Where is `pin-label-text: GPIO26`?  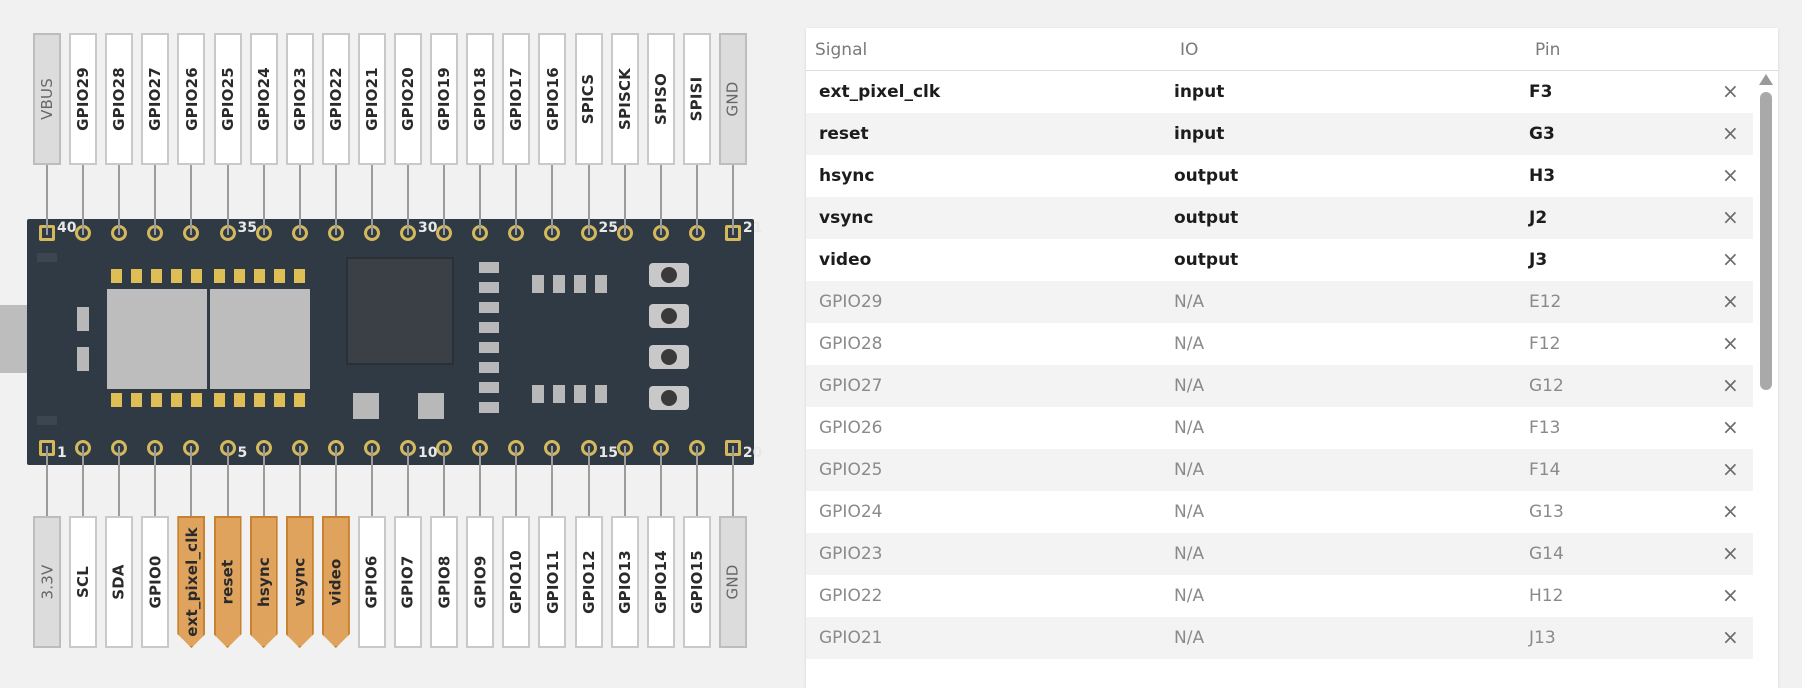
pin-label-text: GPIO26 is located at coordinates (191, 99).